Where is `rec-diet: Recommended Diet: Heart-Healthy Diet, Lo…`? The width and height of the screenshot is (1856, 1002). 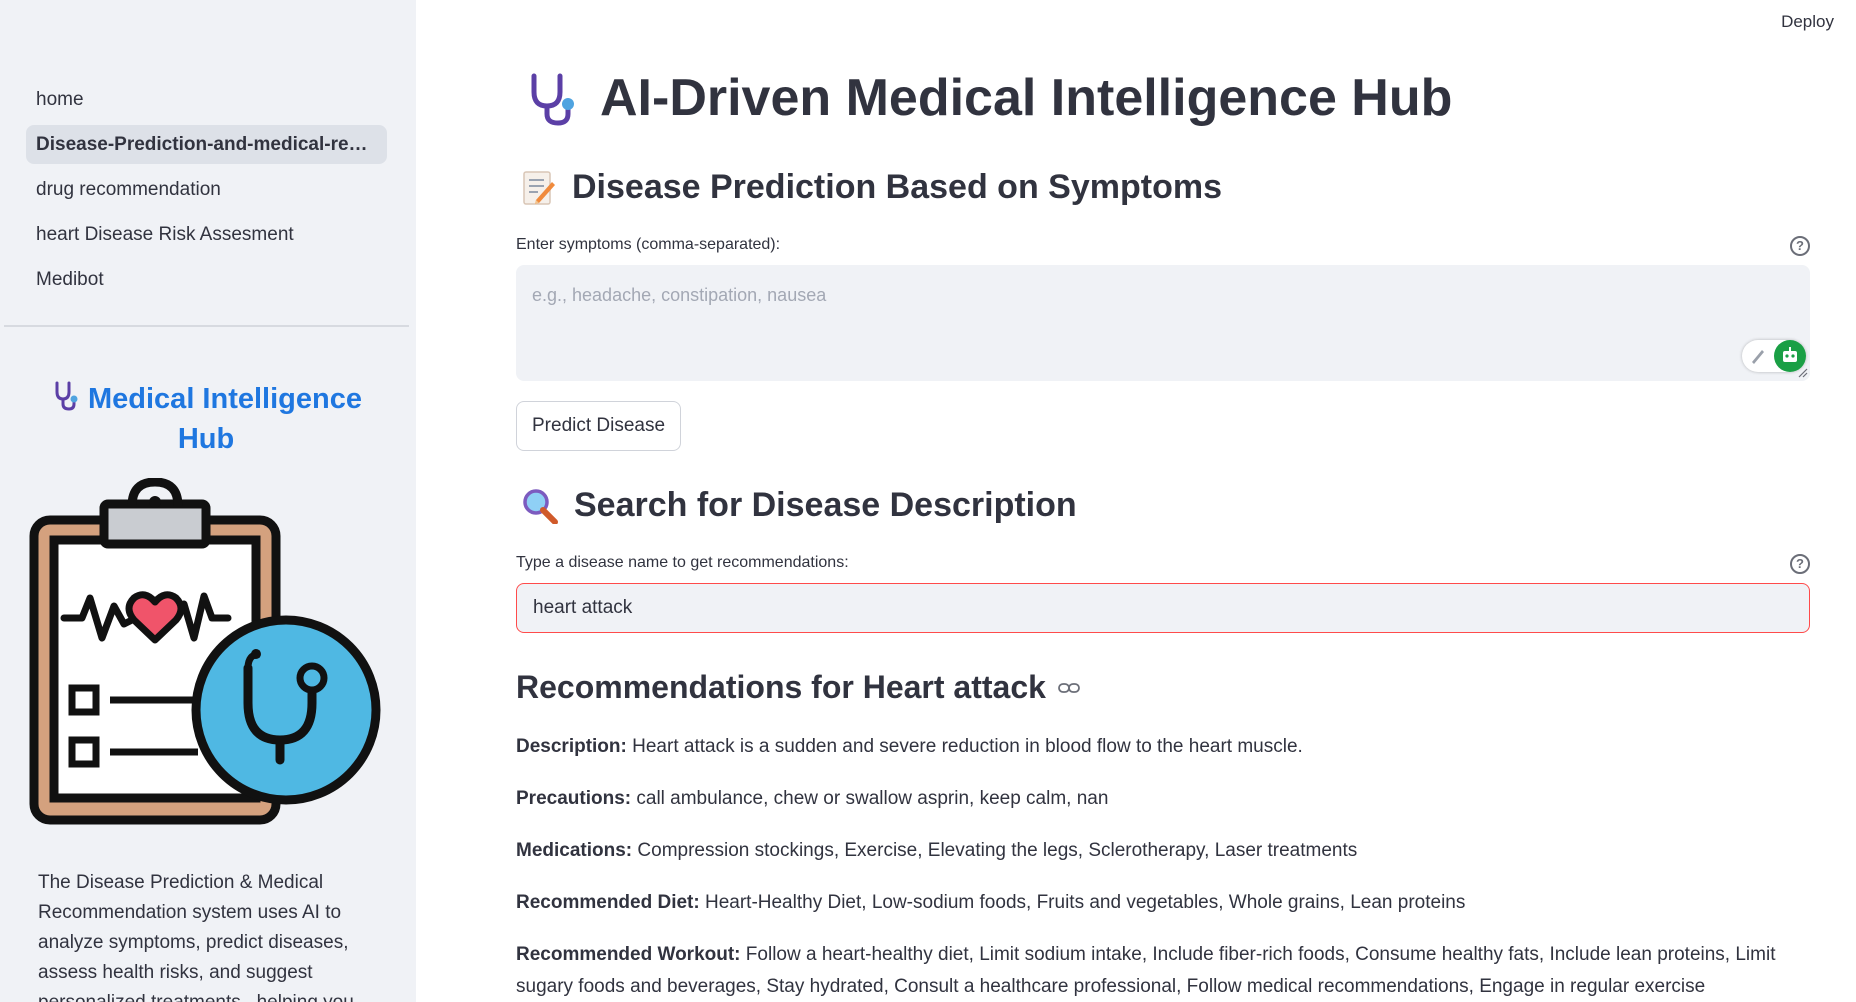 rec-diet: Recommended Diet: Heart-Healthy Diet, Lo… is located at coordinates (1163, 903).